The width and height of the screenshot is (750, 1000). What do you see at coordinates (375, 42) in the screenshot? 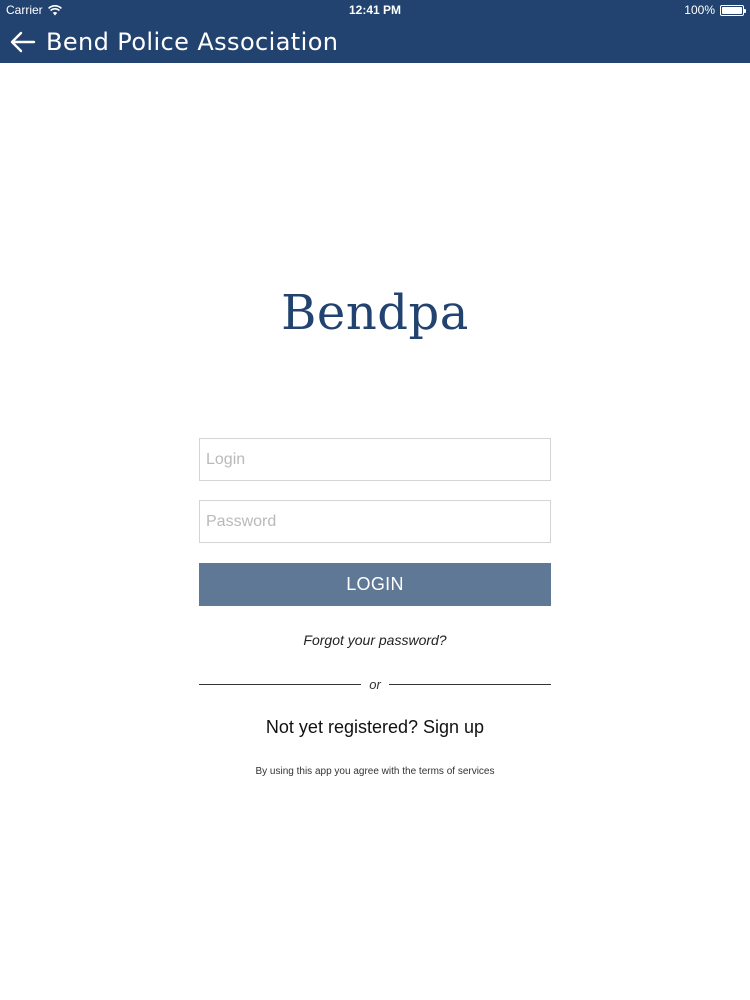
I see `nav-bar: Bend Police Association` at bounding box center [375, 42].